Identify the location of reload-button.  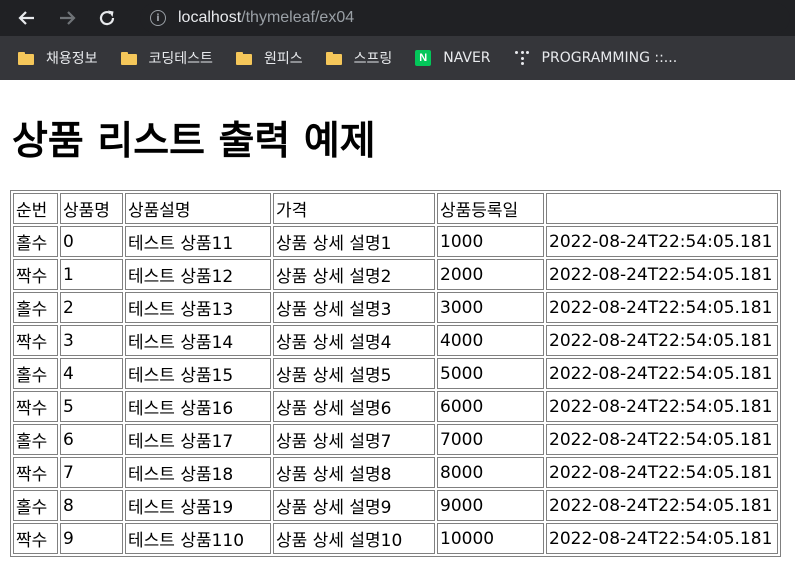
(107, 18).